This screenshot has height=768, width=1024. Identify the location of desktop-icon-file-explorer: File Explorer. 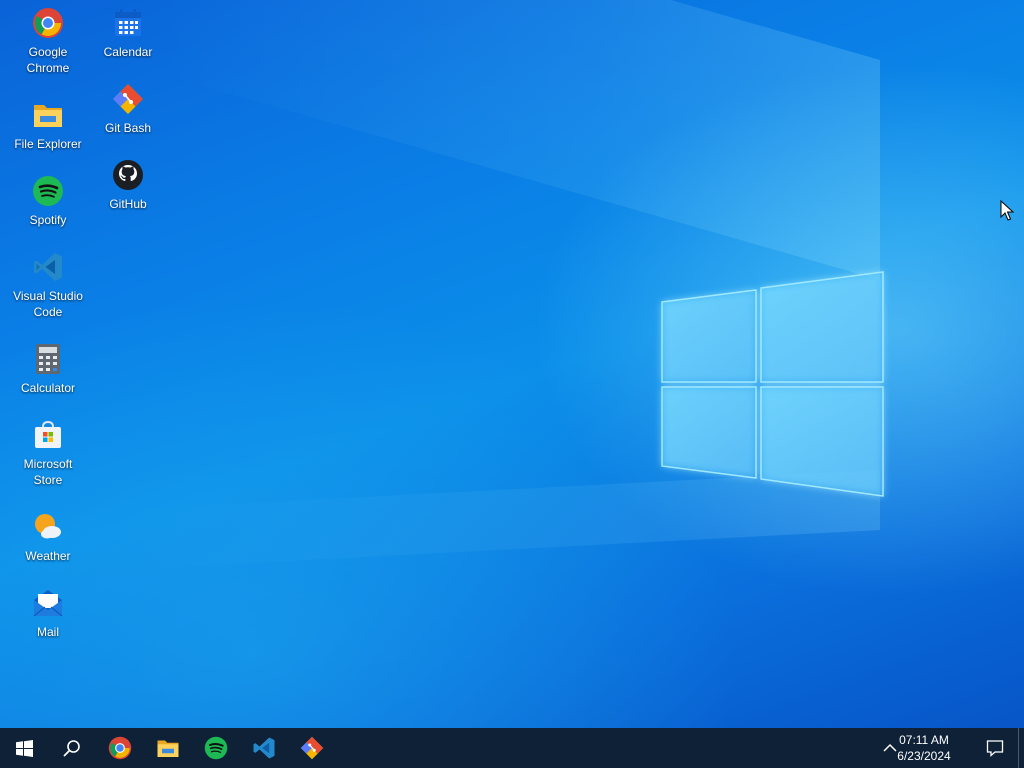
(48, 125).